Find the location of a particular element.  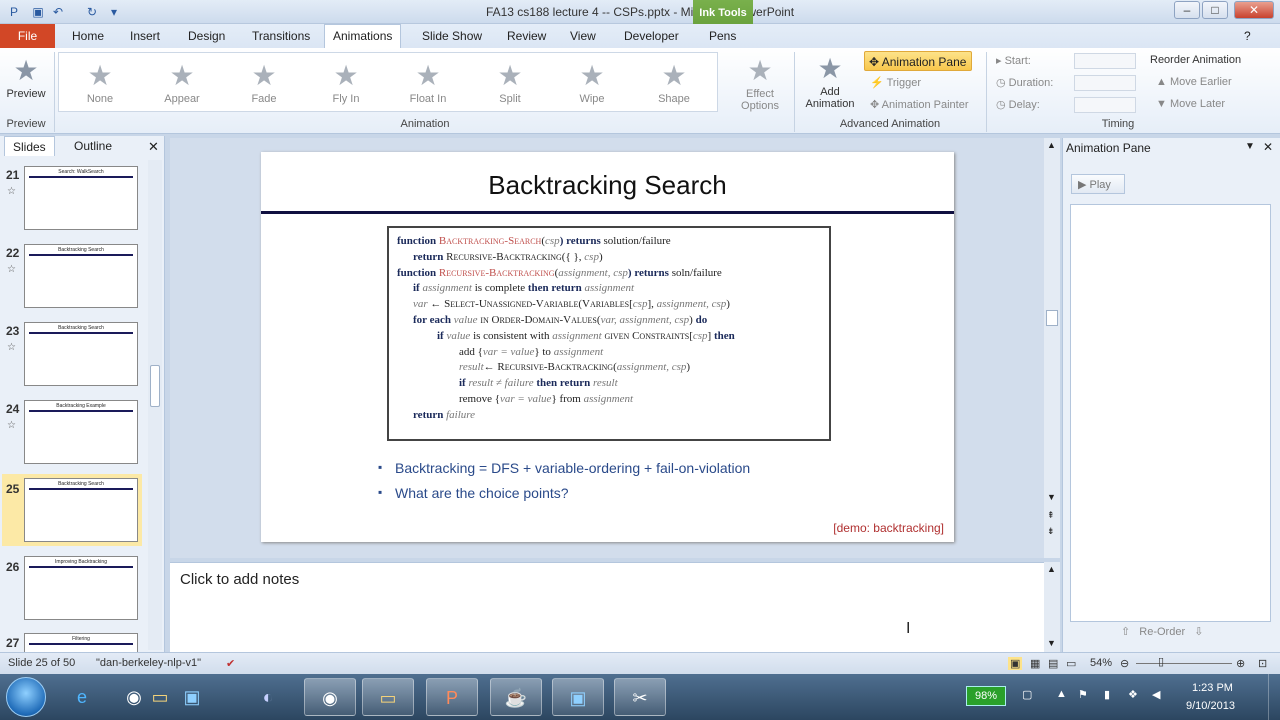

move-later-button: ▼ Move Later is located at coordinates (1190, 104).